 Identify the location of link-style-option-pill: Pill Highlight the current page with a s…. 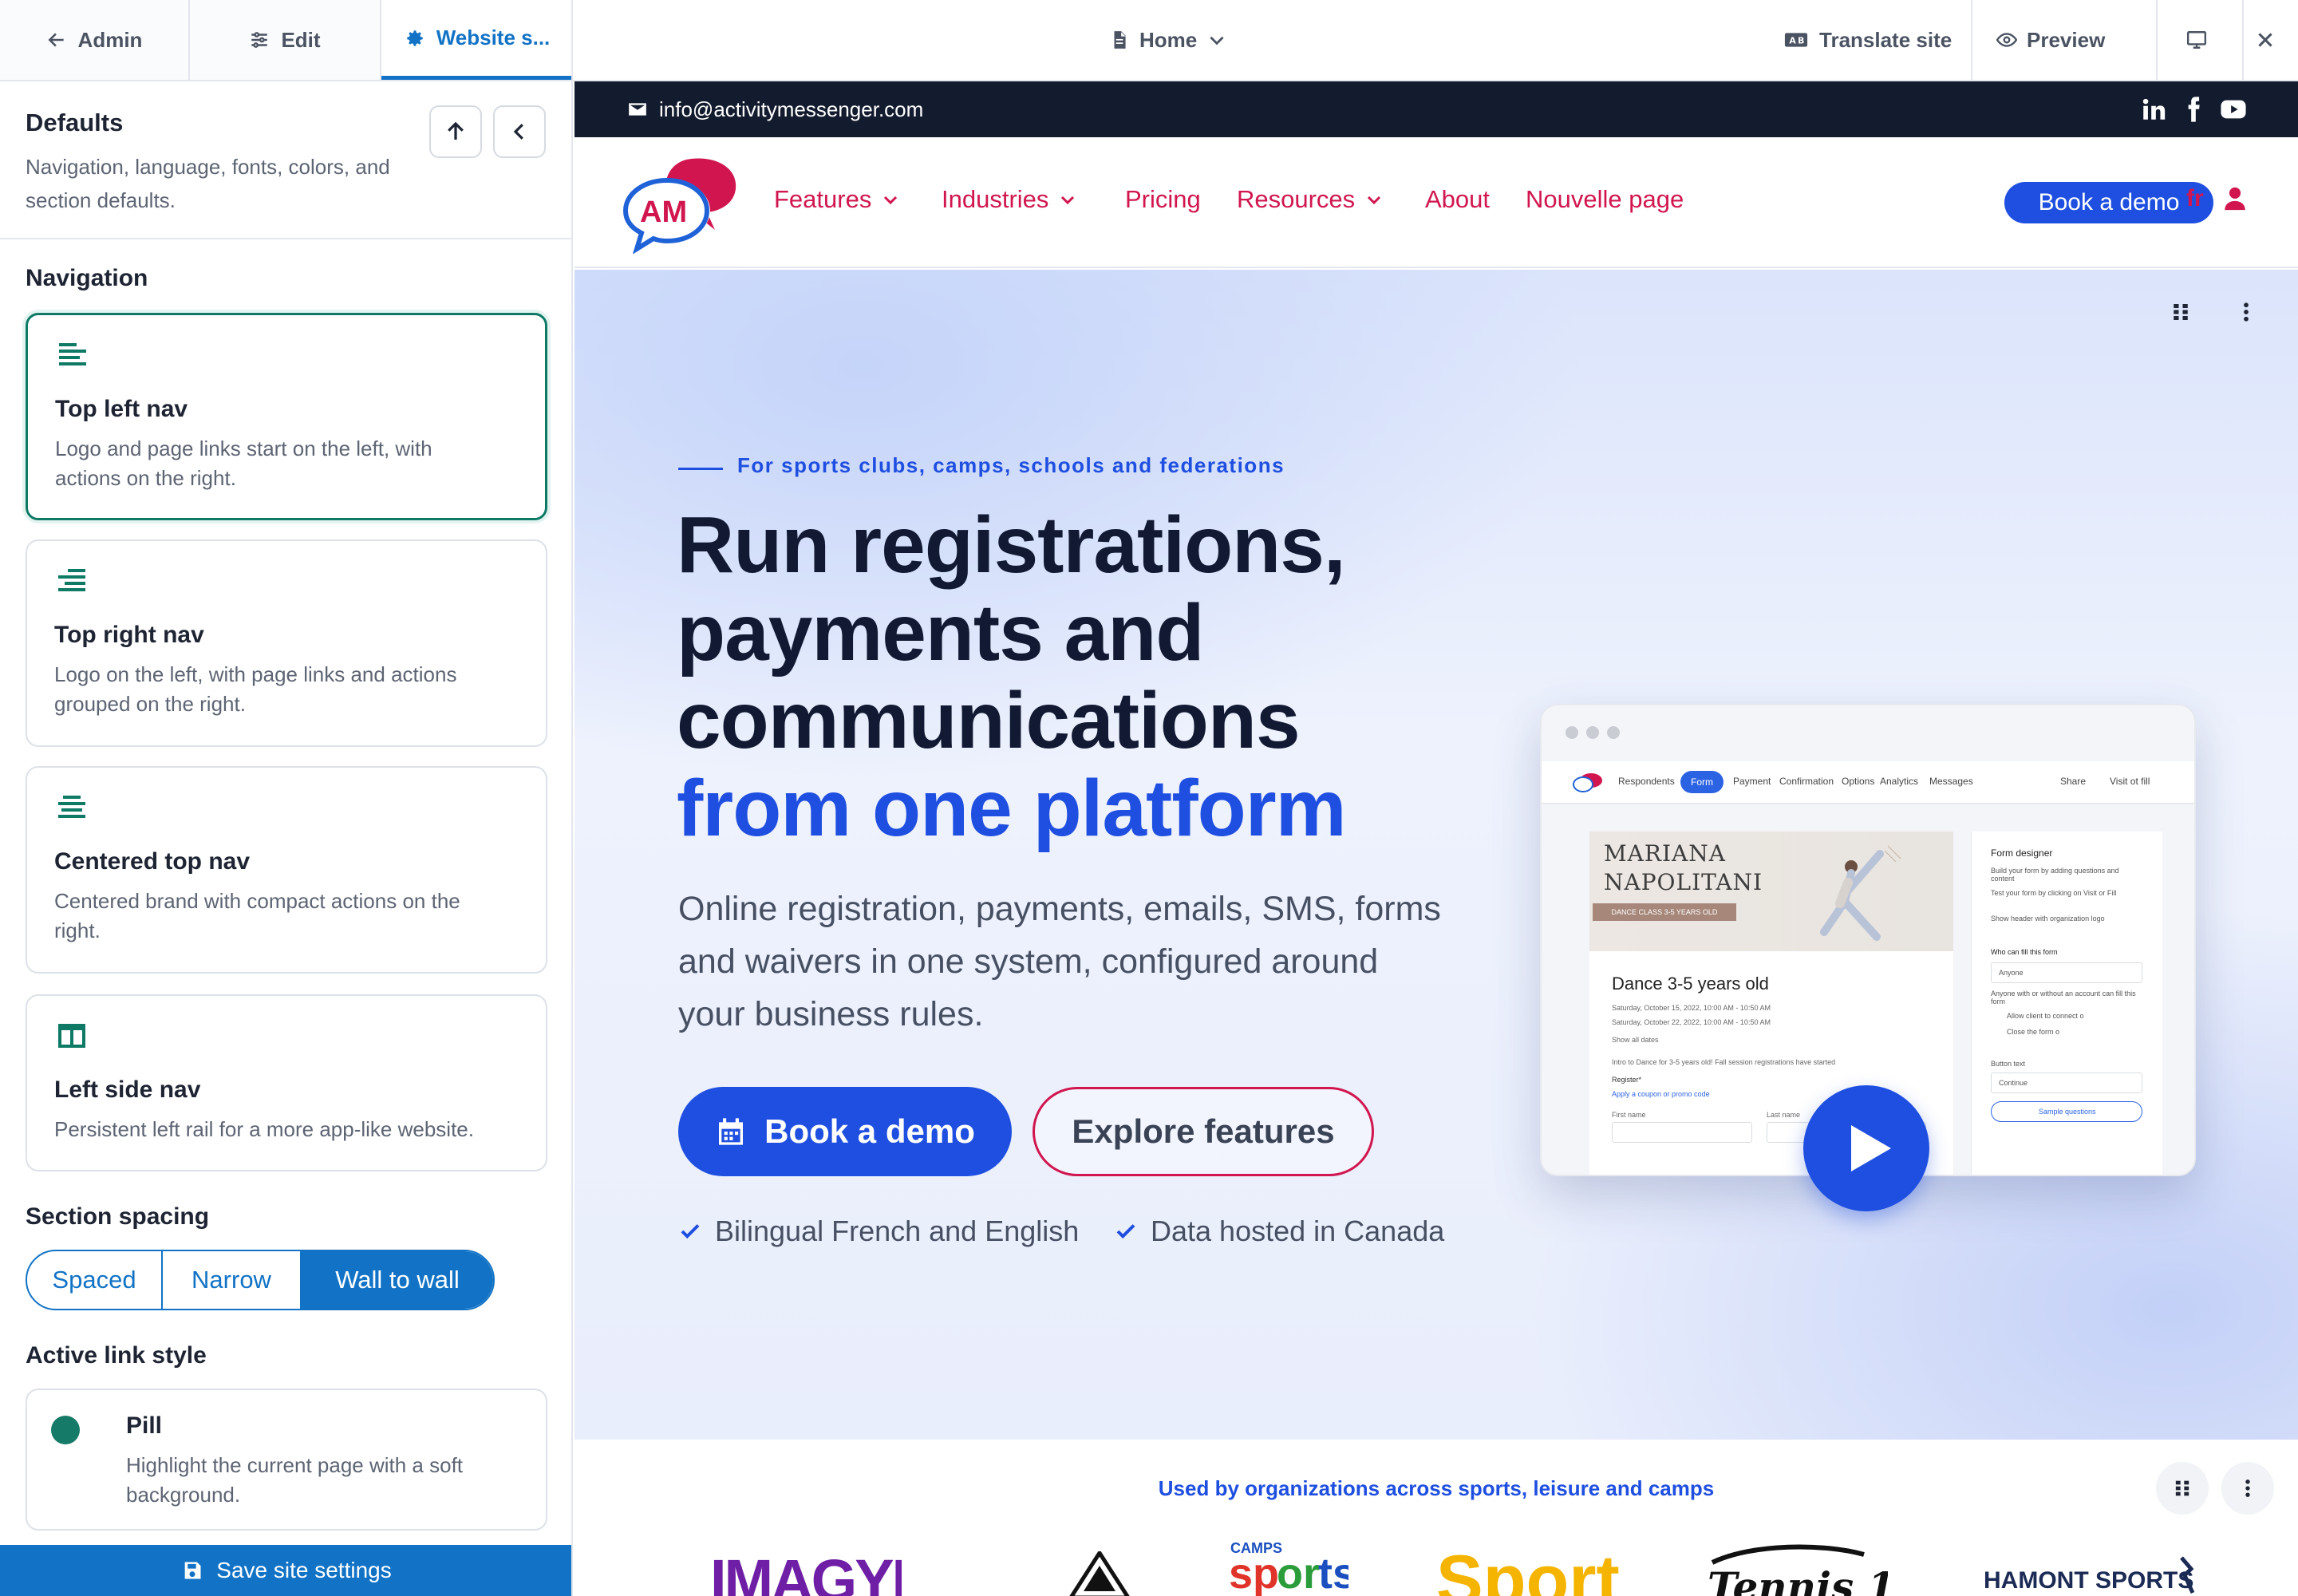
(287, 1460).